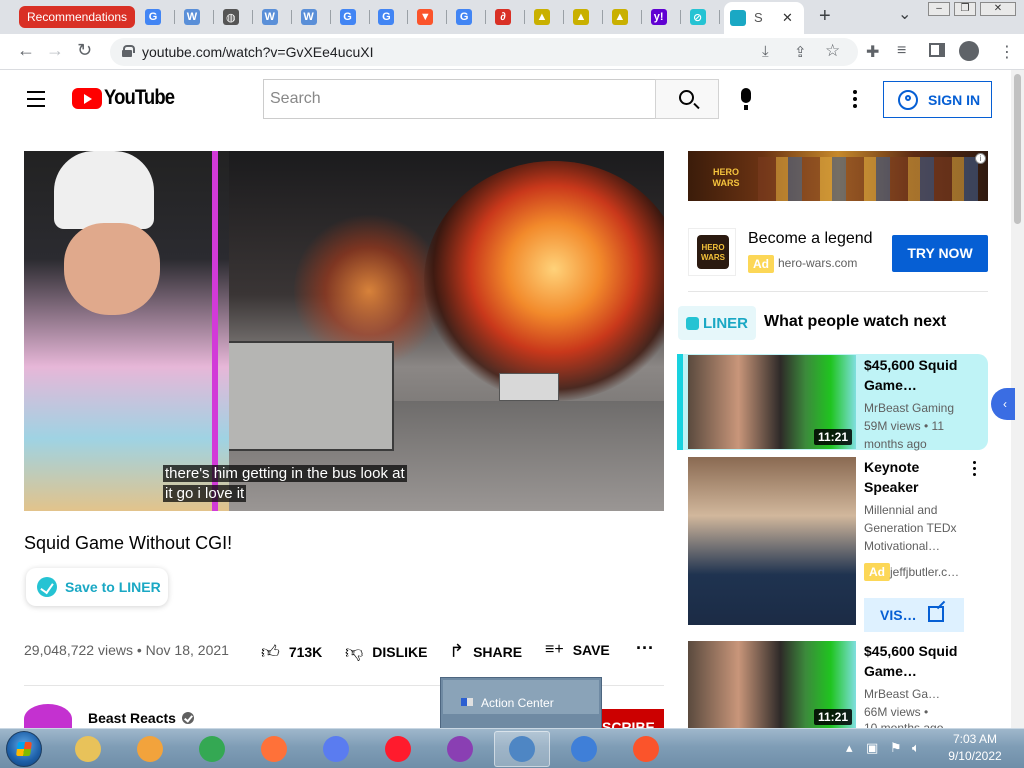 This screenshot has height=768, width=1024. I want to click on tab-group-recommendations: Recommendations, so click(77, 17).